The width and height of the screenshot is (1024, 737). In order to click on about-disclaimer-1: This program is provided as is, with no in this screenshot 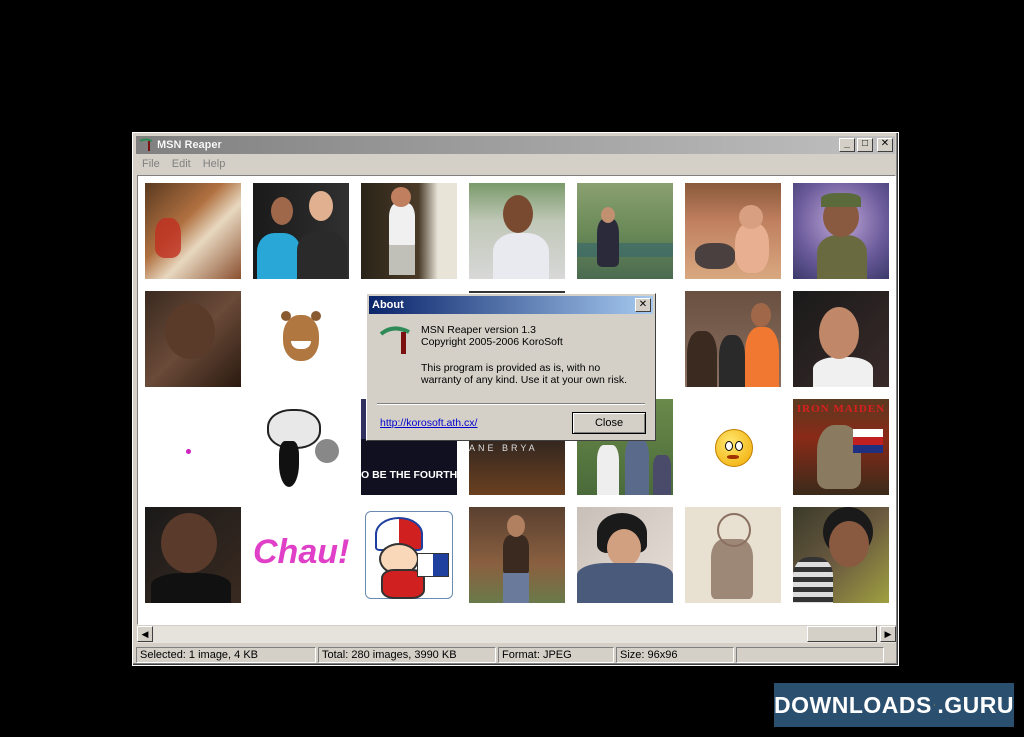, I will do `click(511, 368)`.